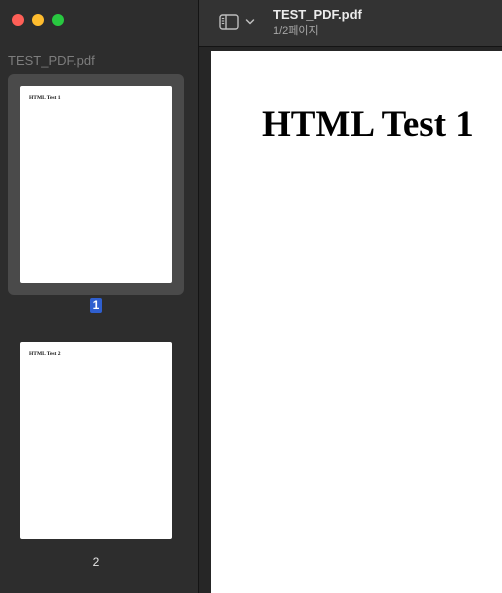 The height and width of the screenshot is (593, 502). I want to click on close-window-button, so click(18, 20).